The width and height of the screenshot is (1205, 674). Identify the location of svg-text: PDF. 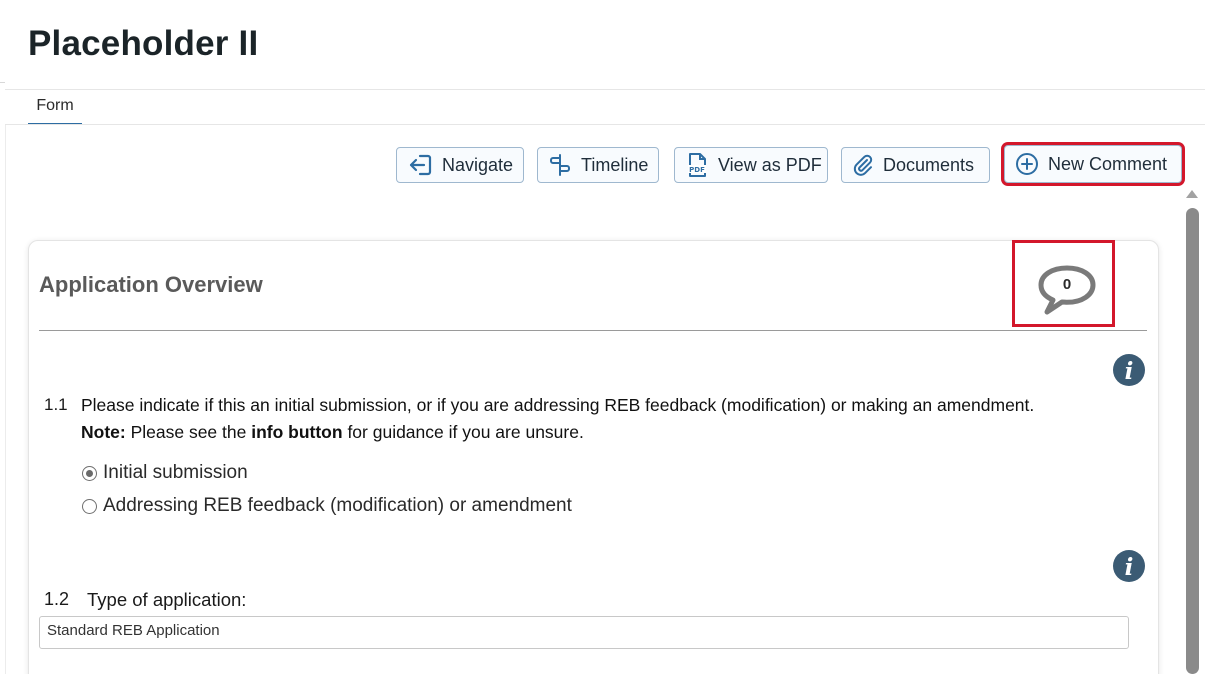
(697, 170).